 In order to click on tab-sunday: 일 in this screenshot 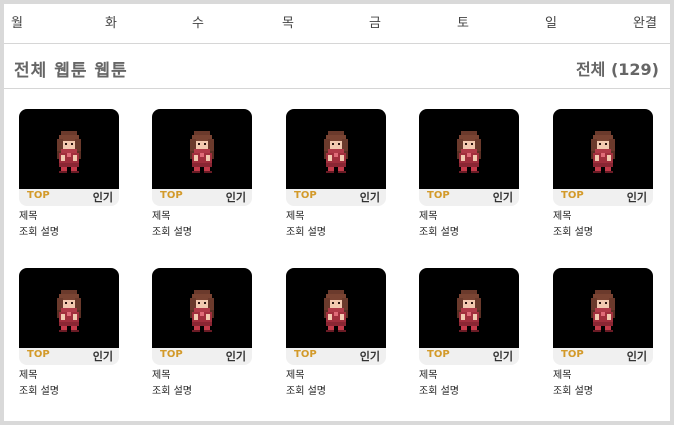, I will do `click(551, 24)`.